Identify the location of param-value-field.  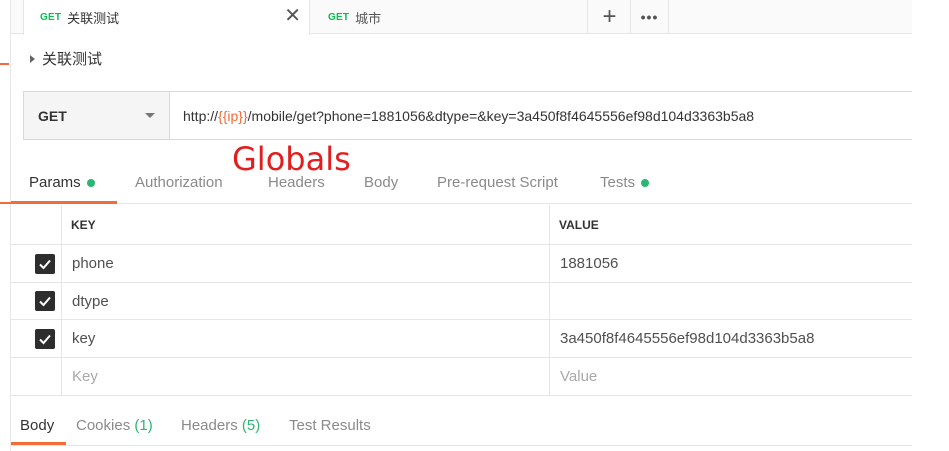
(731, 301).